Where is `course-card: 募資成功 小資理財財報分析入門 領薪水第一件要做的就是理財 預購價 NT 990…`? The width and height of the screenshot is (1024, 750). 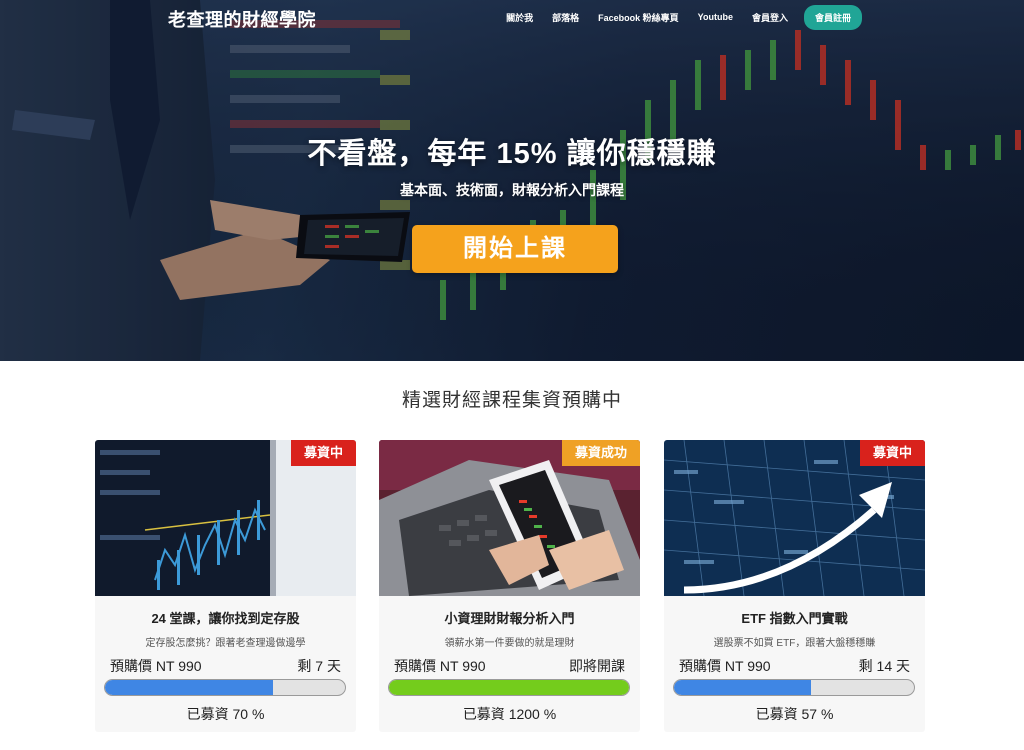 course-card: 募資成功 小資理財財報分析入門 領薪水第一件要做的就是理財 預購價 NT 990… is located at coordinates (509, 586).